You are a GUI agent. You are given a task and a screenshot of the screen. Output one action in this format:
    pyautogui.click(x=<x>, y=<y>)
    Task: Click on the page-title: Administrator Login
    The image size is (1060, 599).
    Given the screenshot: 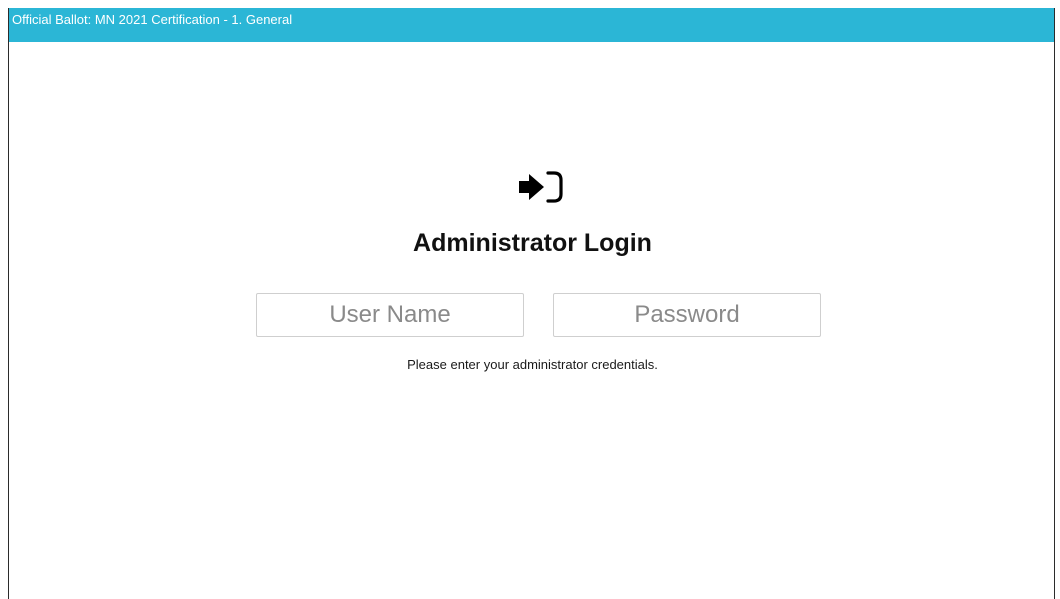 What is the action you would take?
    pyautogui.click(x=532, y=243)
    